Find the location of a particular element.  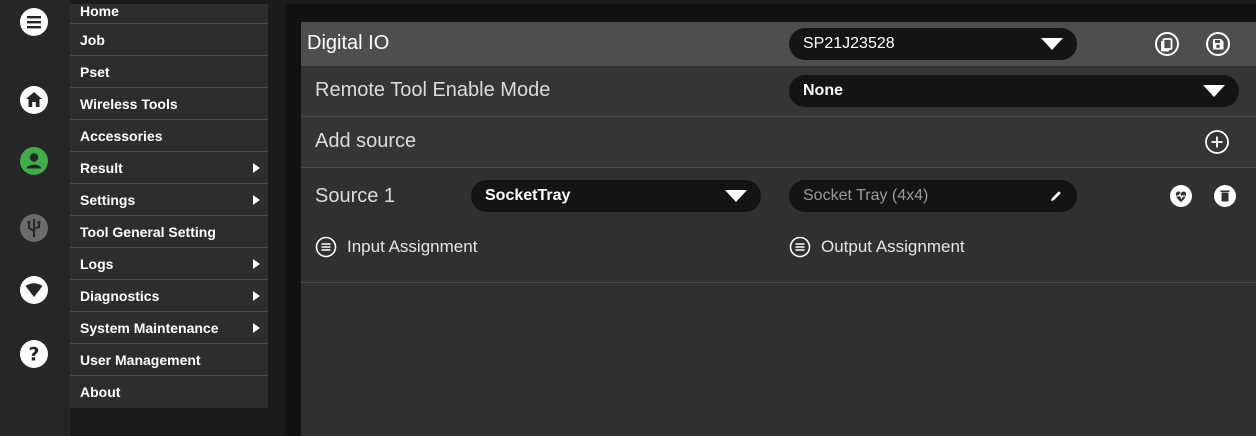

source-name-field: Socket Tray (4x4) is located at coordinates (933, 196).